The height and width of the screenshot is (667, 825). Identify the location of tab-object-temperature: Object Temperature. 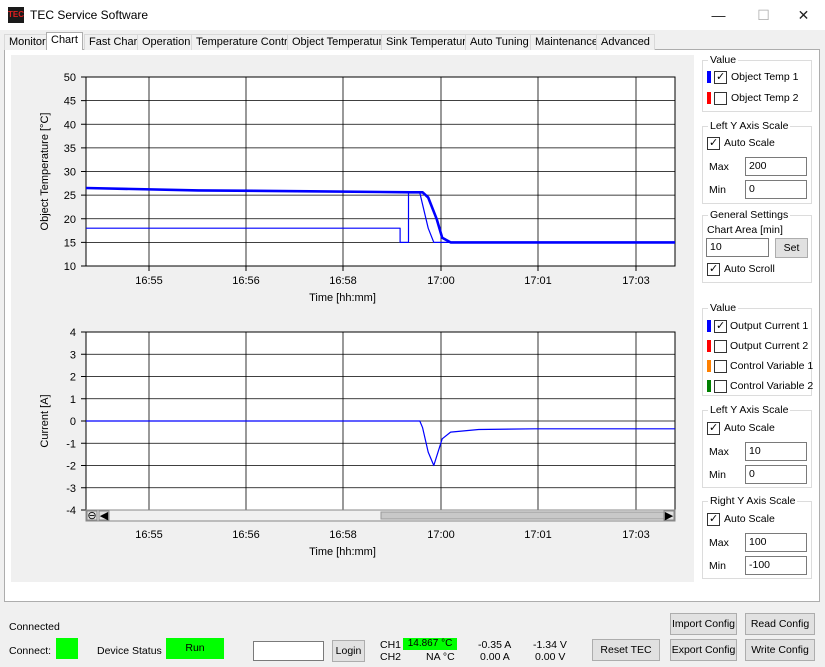
(340, 42).